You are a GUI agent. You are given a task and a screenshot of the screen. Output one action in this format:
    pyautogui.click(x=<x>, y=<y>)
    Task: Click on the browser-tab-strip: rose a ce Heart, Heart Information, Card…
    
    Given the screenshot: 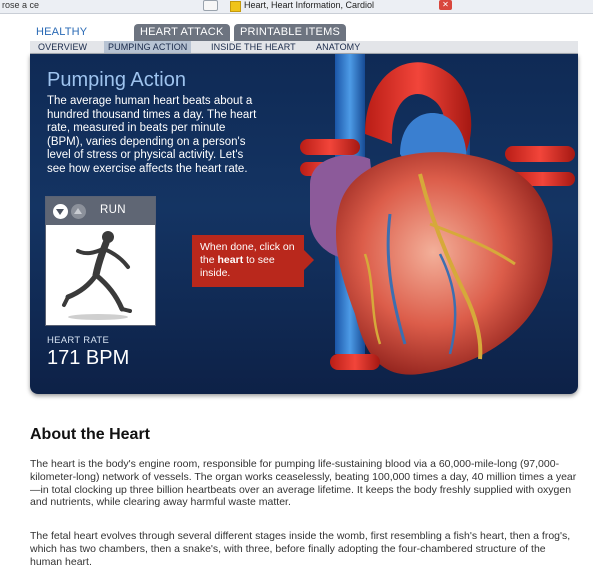 What is the action you would take?
    pyautogui.click(x=296, y=7)
    